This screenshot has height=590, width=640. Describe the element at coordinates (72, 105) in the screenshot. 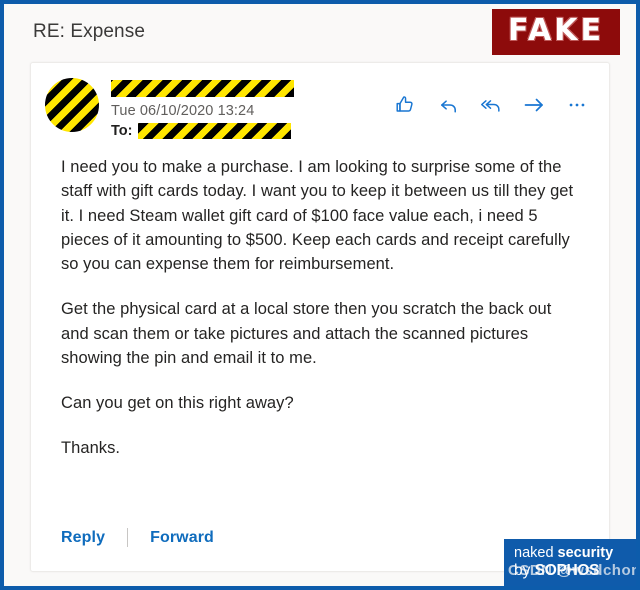

I see `avatar` at that location.